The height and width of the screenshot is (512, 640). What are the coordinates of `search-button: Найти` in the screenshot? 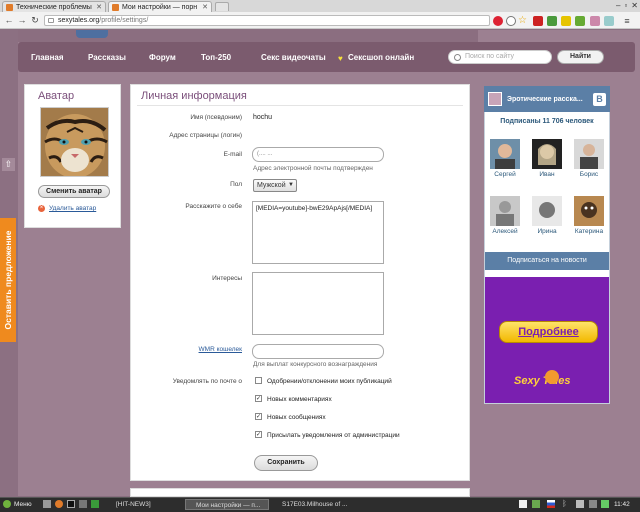 It's located at (580, 57).